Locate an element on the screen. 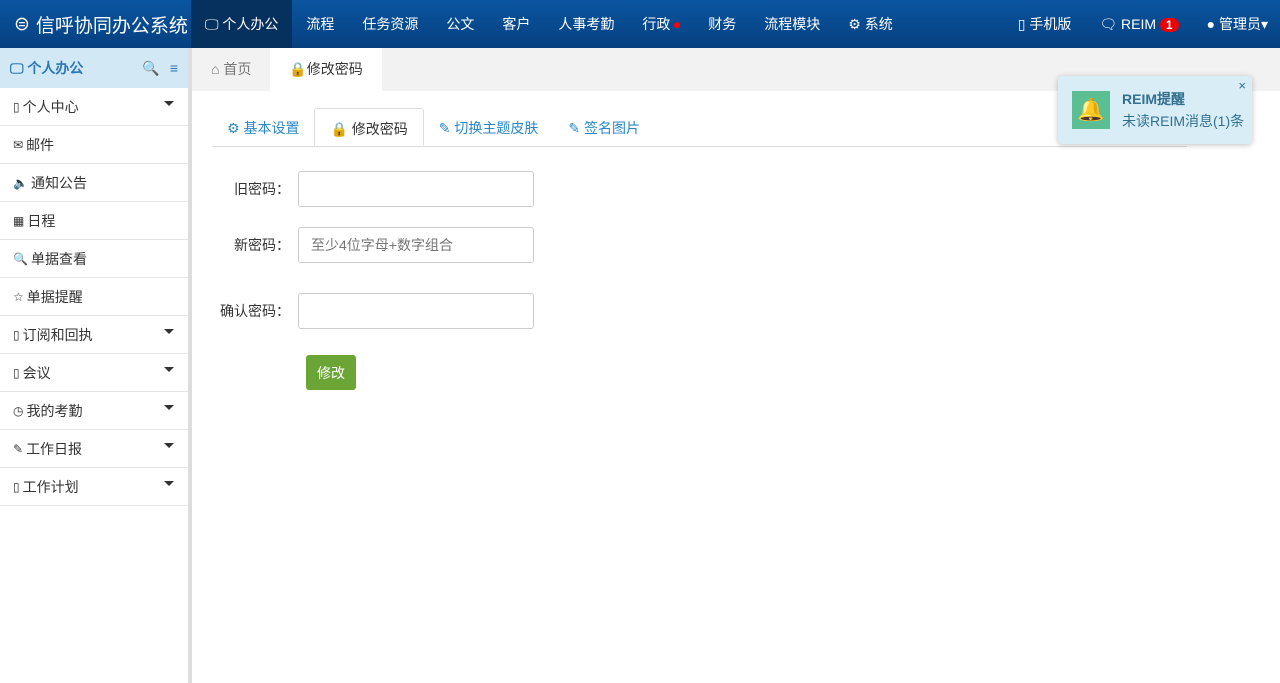  reim-label: REIM is located at coordinates (1139, 23).